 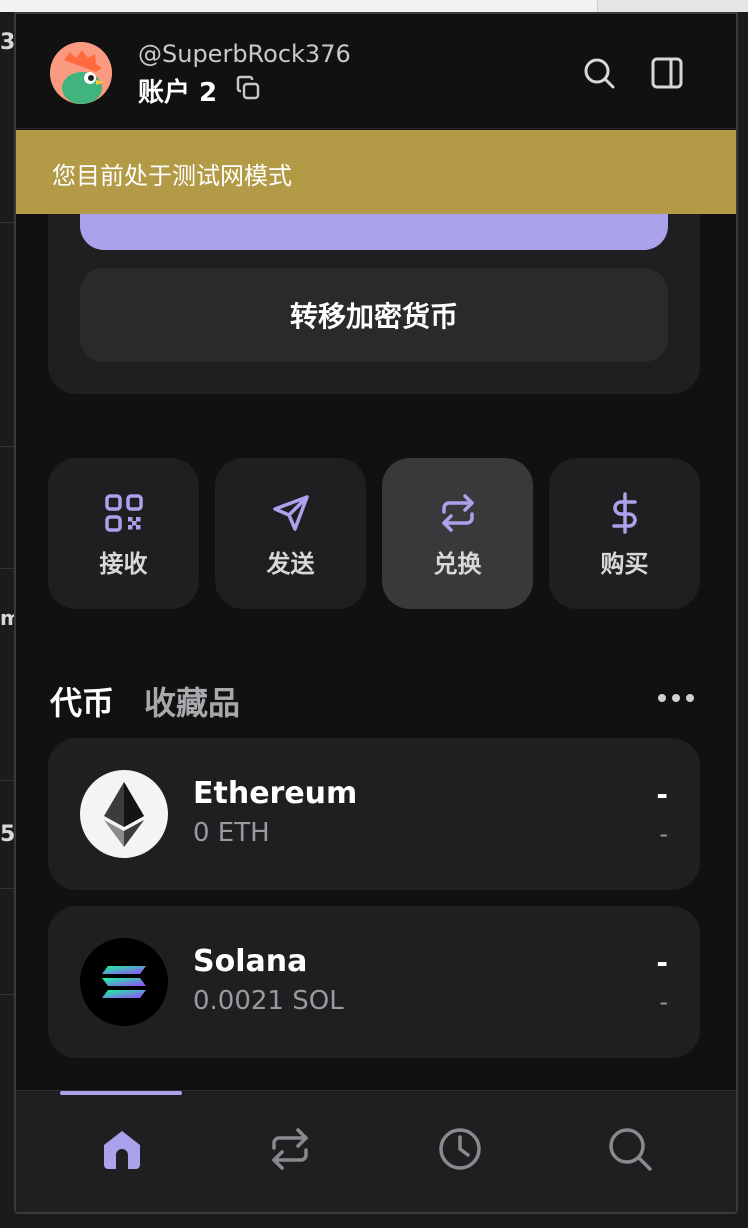 I want to click on token-row-ethereum: Ethereum 0 ETH - -, so click(x=374, y=814).